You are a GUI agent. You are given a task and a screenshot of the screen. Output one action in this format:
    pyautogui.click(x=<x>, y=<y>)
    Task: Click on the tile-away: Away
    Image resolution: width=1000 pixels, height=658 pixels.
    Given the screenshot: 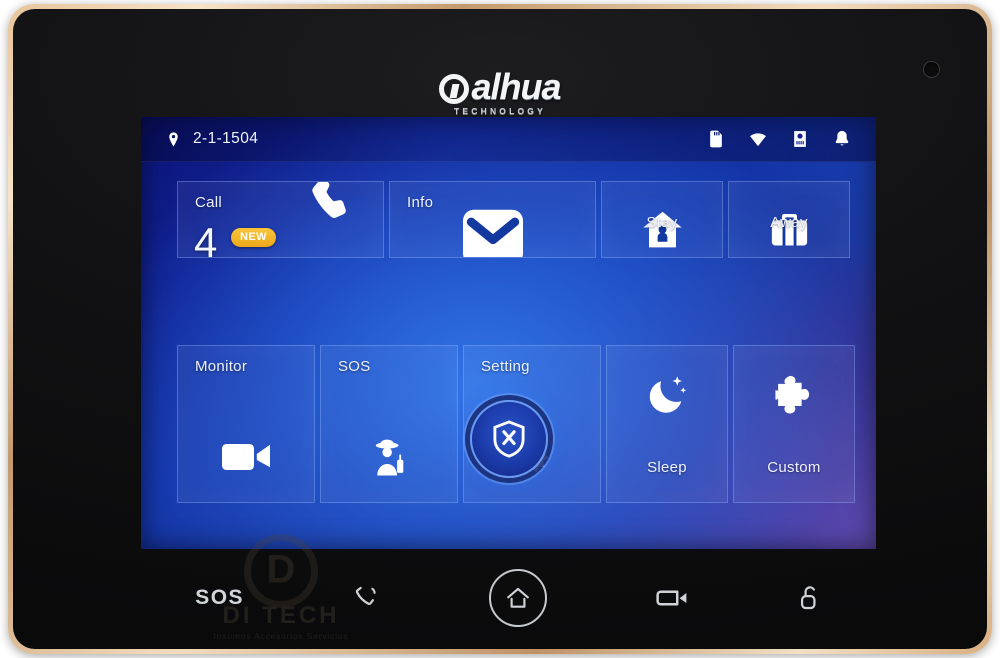 What is the action you would take?
    pyautogui.click(x=789, y=219)
    